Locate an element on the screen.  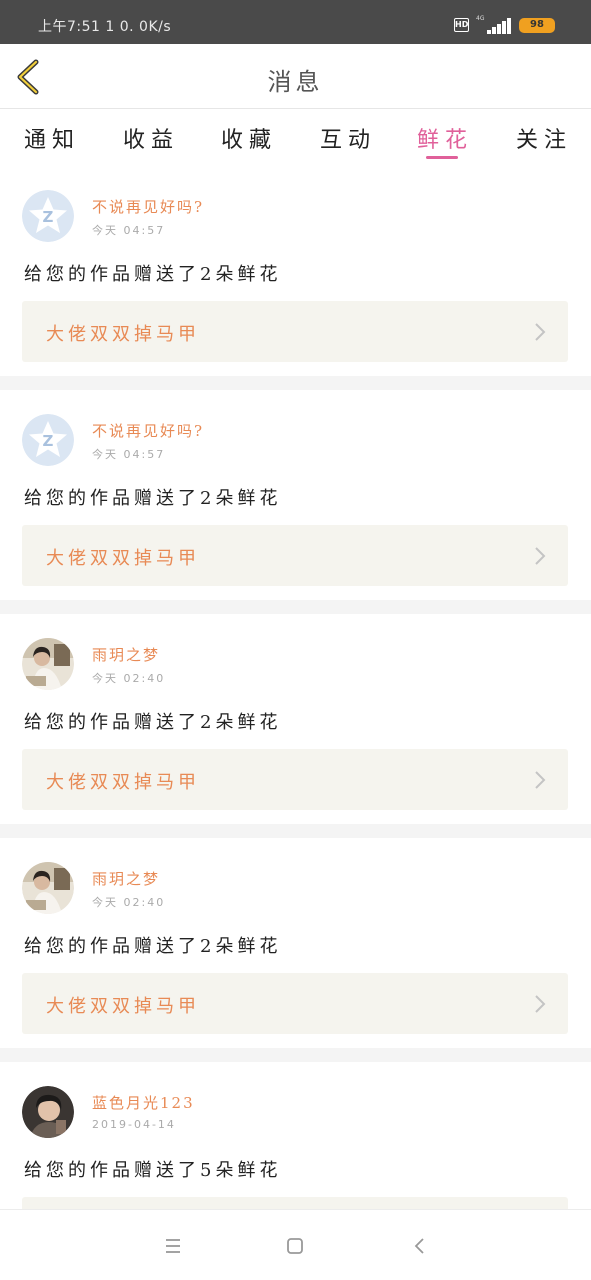
home-icon is located at coordinates (295, 1246).